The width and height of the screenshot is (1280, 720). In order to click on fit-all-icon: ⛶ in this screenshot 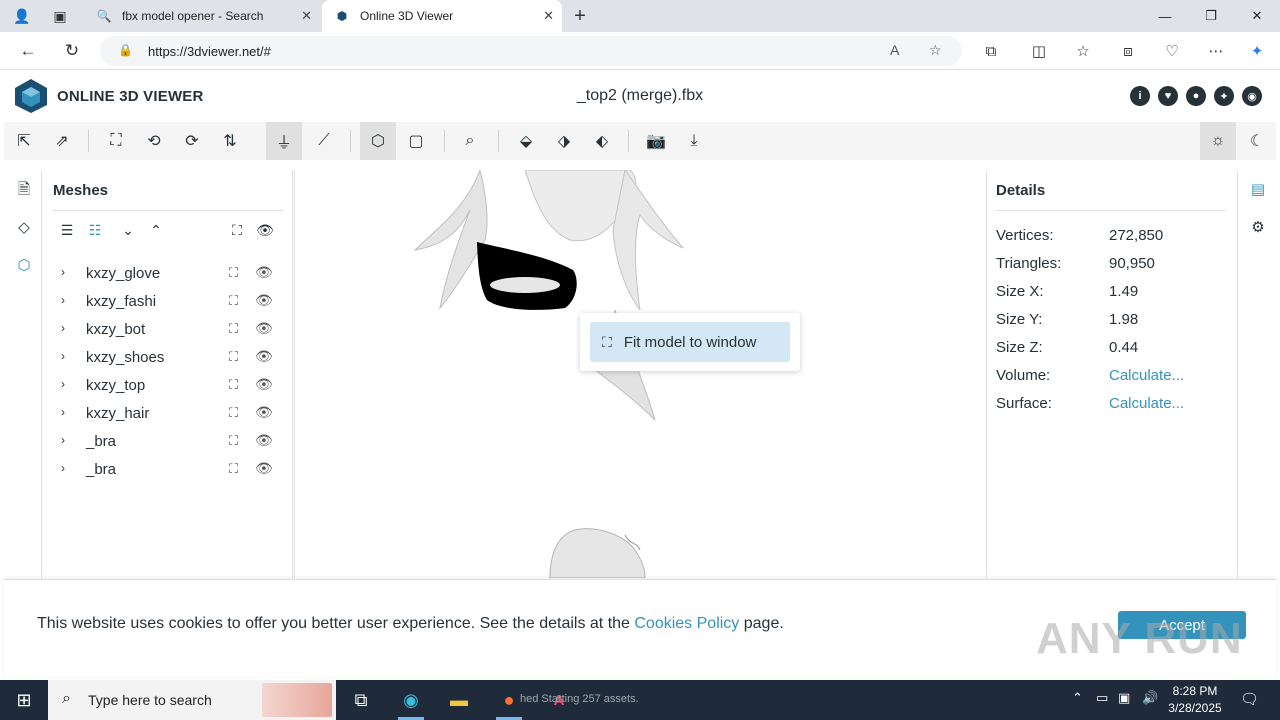, I will do `click(237, 230)`.